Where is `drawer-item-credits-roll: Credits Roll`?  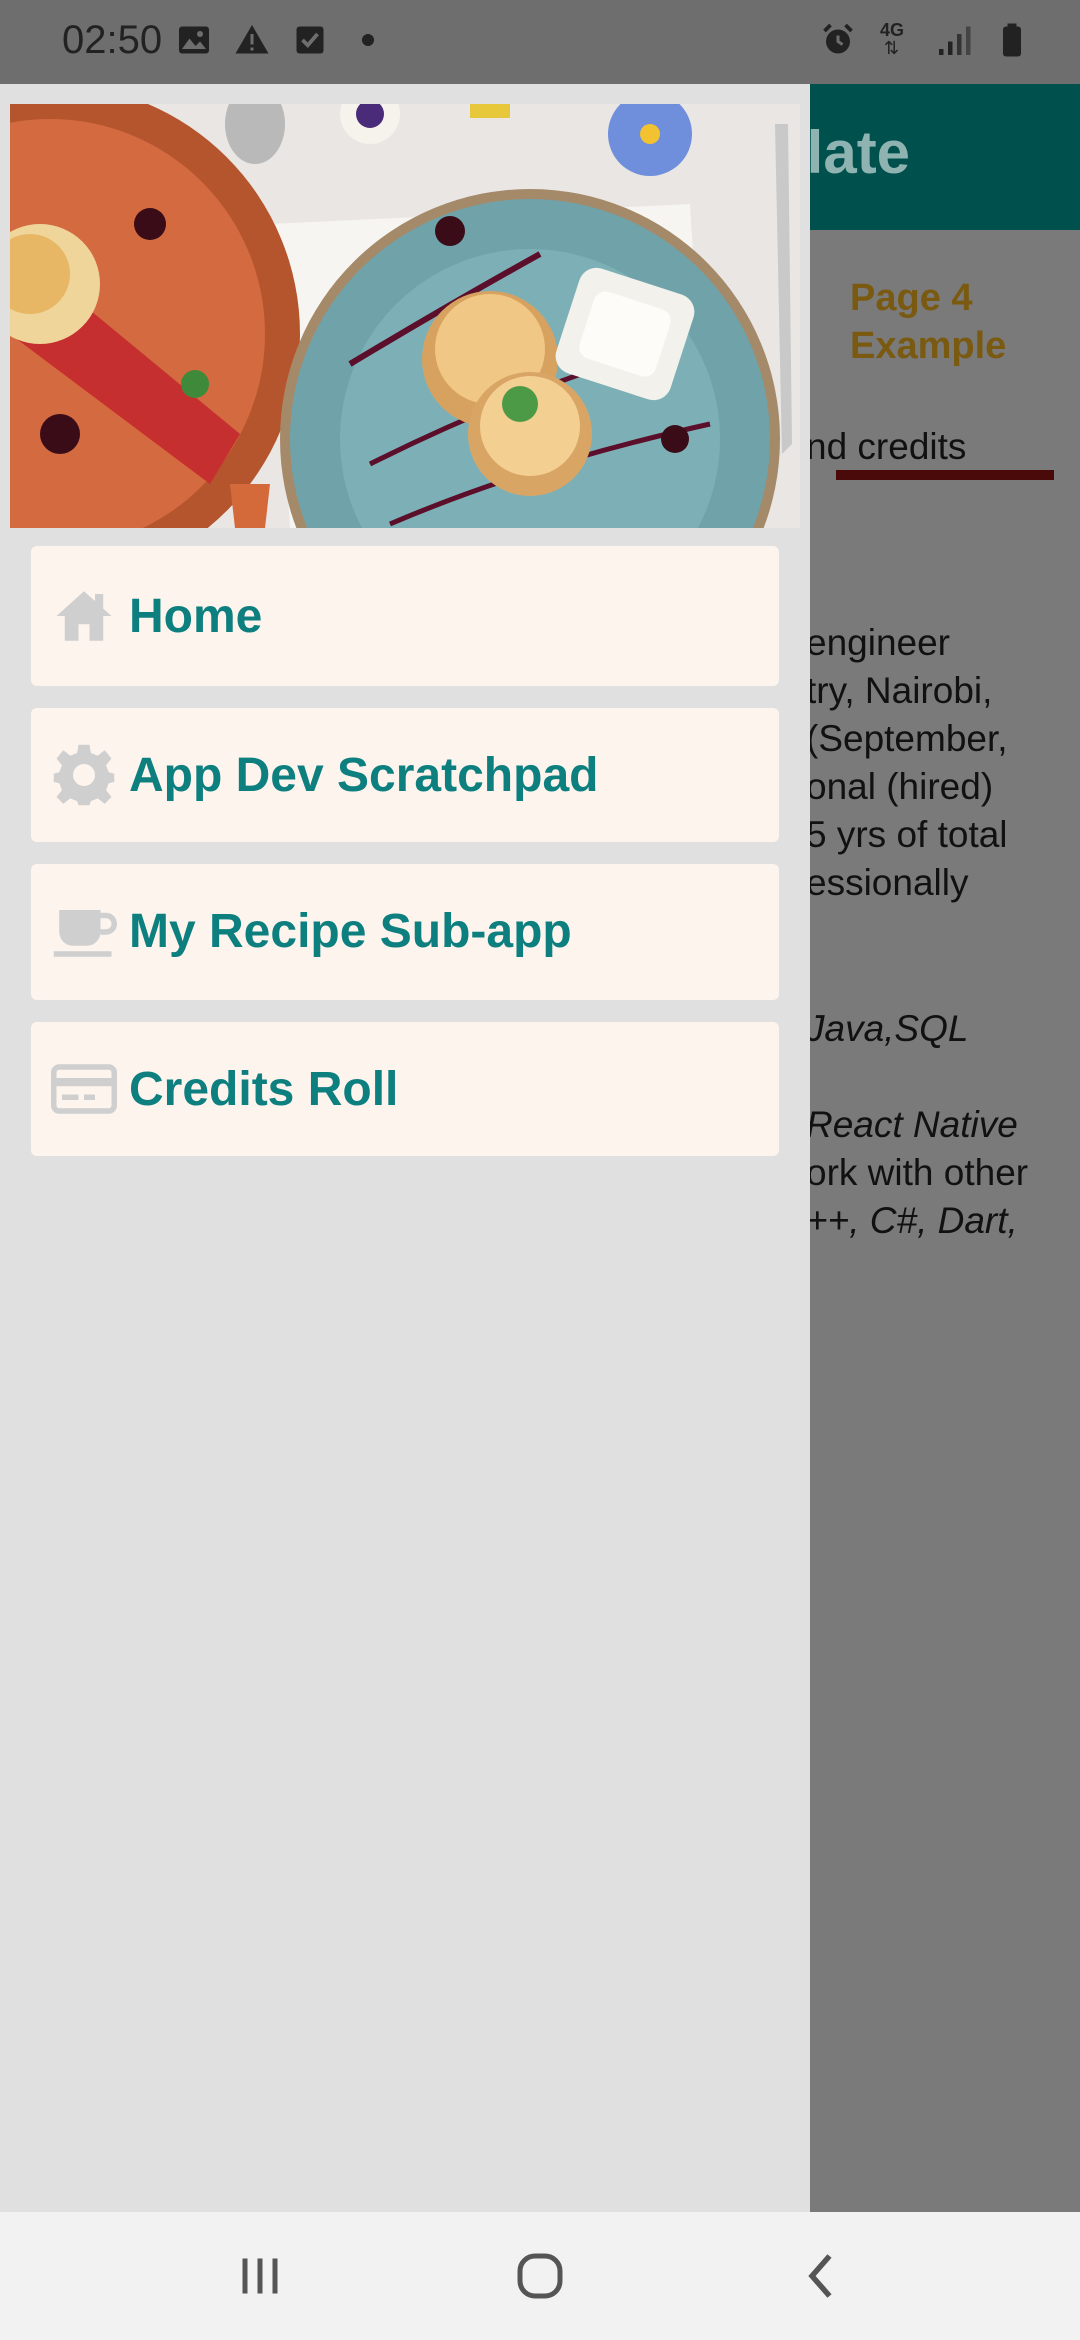
drawer-item-credits-roll: Credits Roll is located at coordinates (405, 1089).